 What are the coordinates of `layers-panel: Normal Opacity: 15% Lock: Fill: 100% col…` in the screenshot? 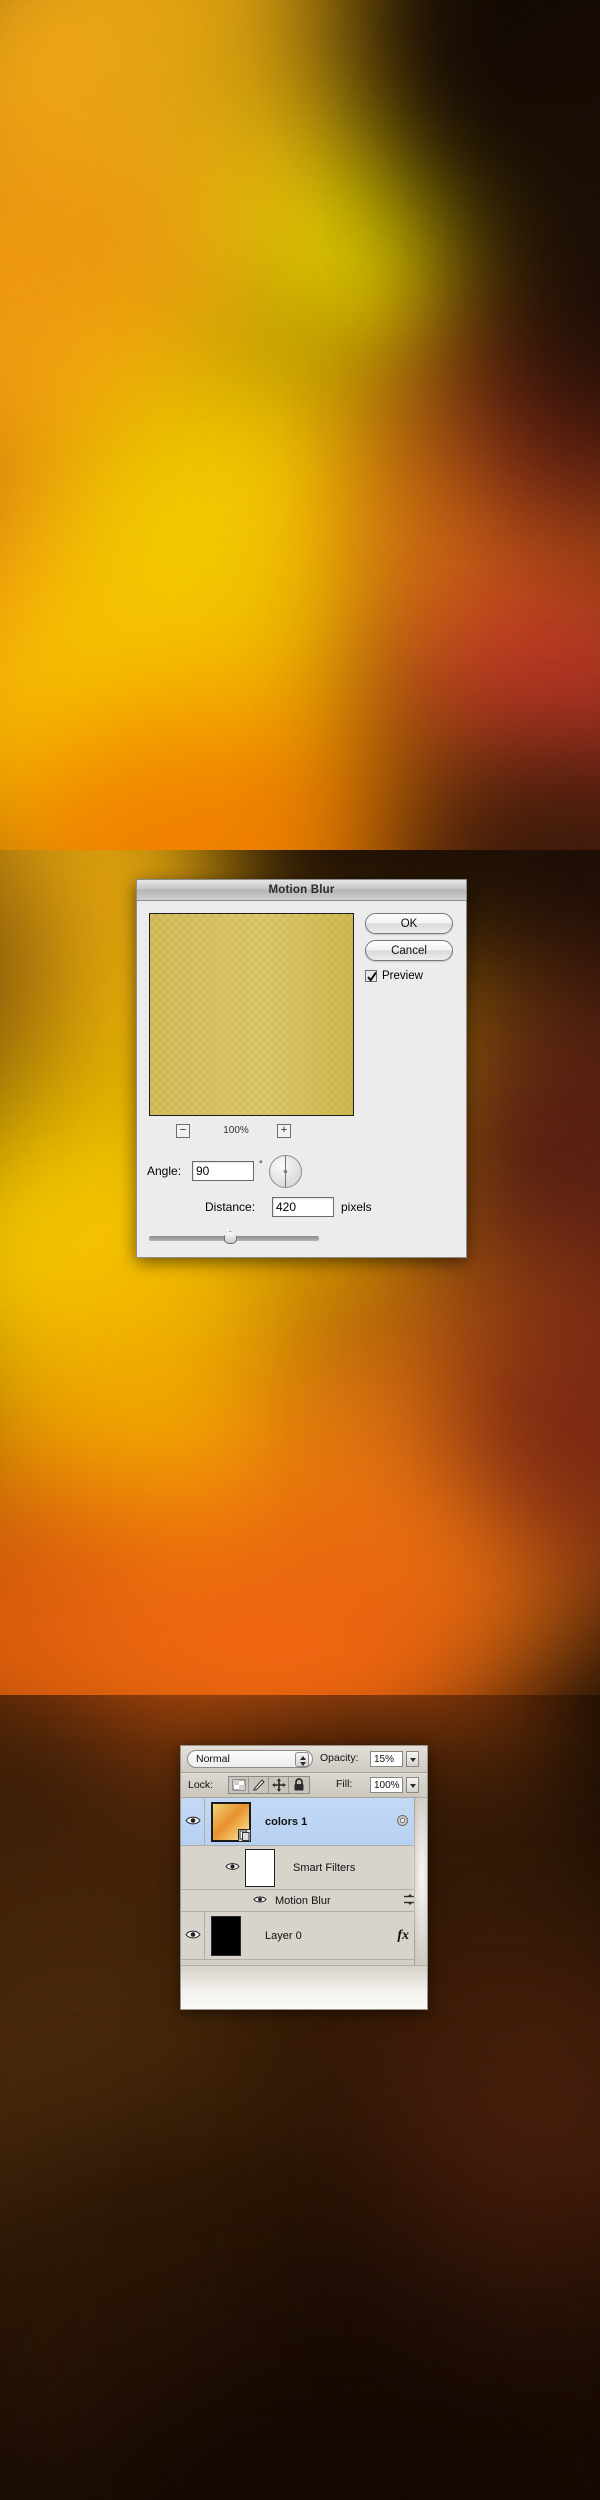 It's located at (304, 1877).